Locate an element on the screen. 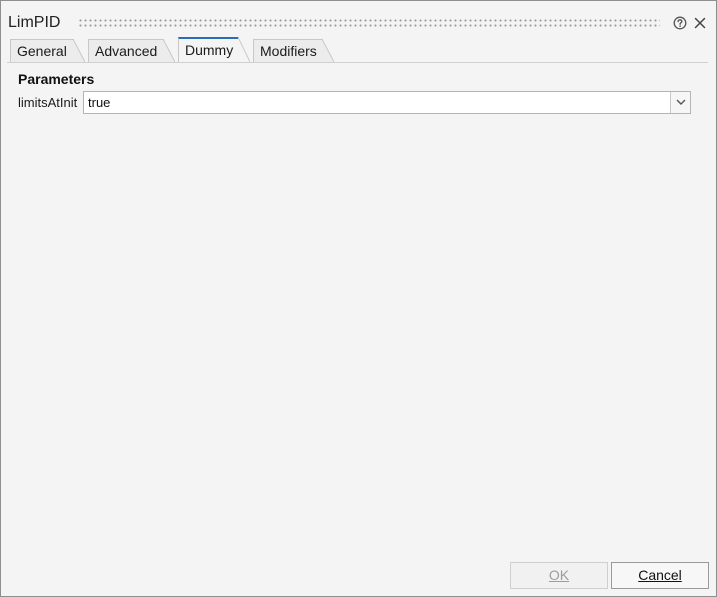 Image resolution: width=717 pixels, height=597 pixels. combobox-value: true is located at coordinates (99, 102).